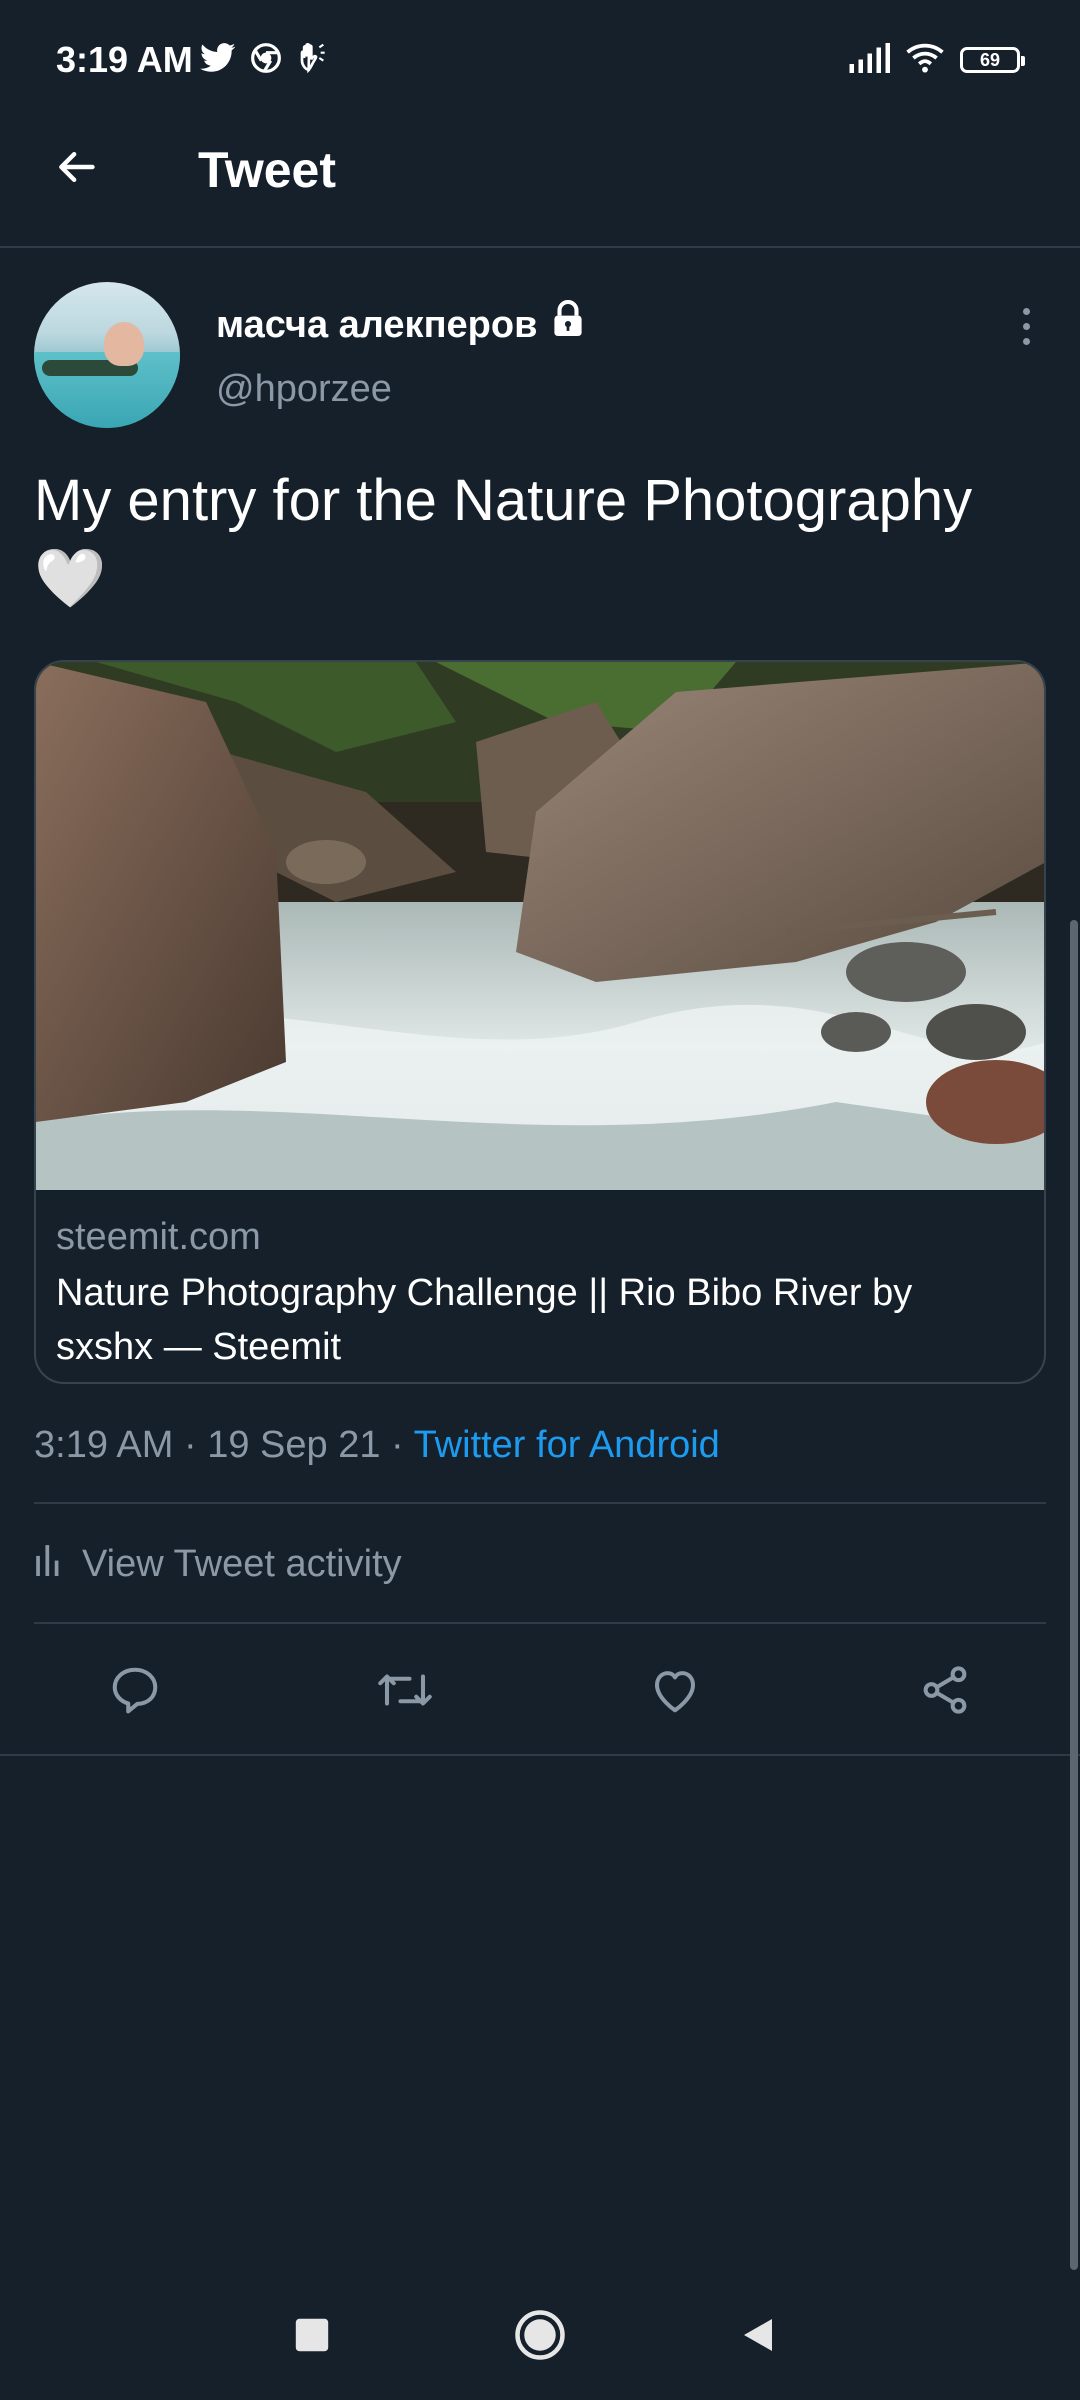 This screenshot has height=2400, width=1080. I want to click on retweet-button, so click(405, 1690).